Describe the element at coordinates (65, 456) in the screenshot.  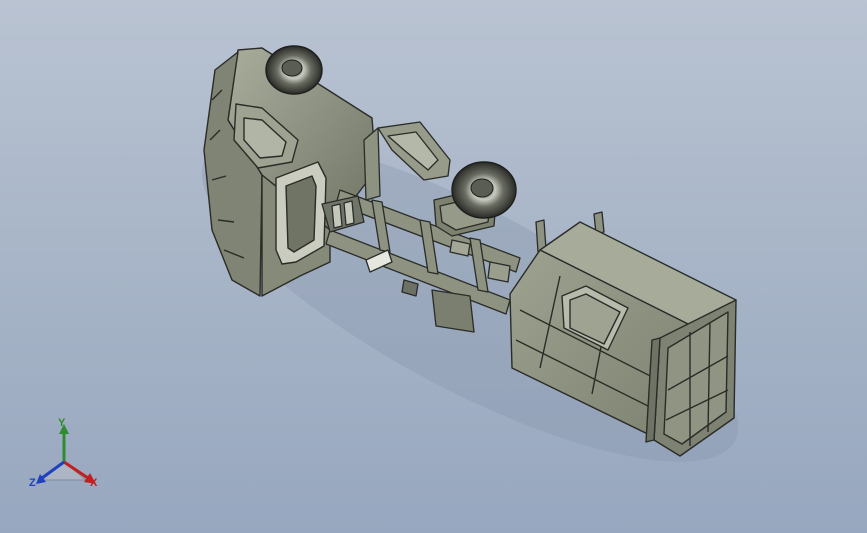
I see `orientation-triad: Y X Z` at that location.